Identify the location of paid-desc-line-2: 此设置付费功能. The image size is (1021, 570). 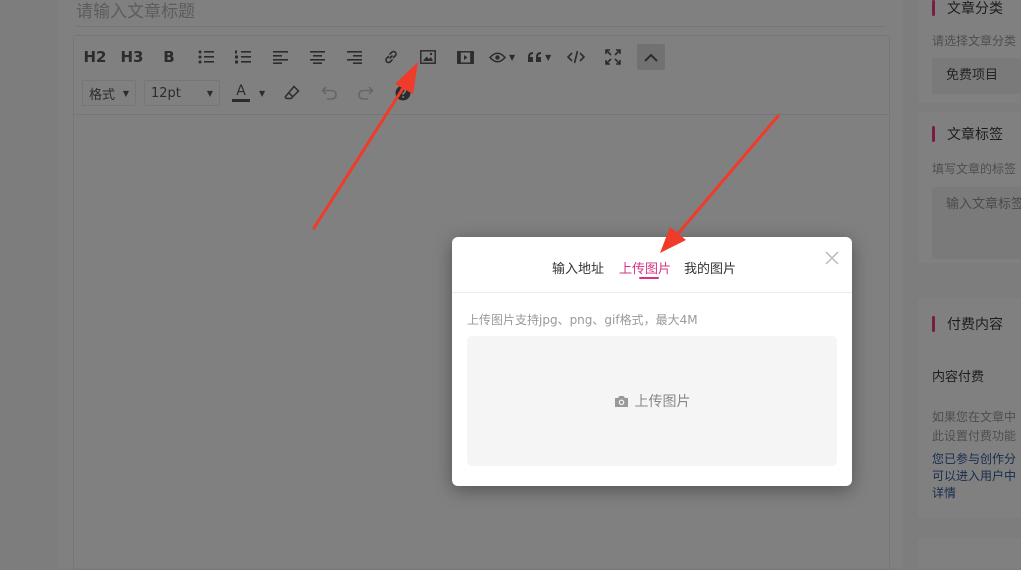
(974, 436).